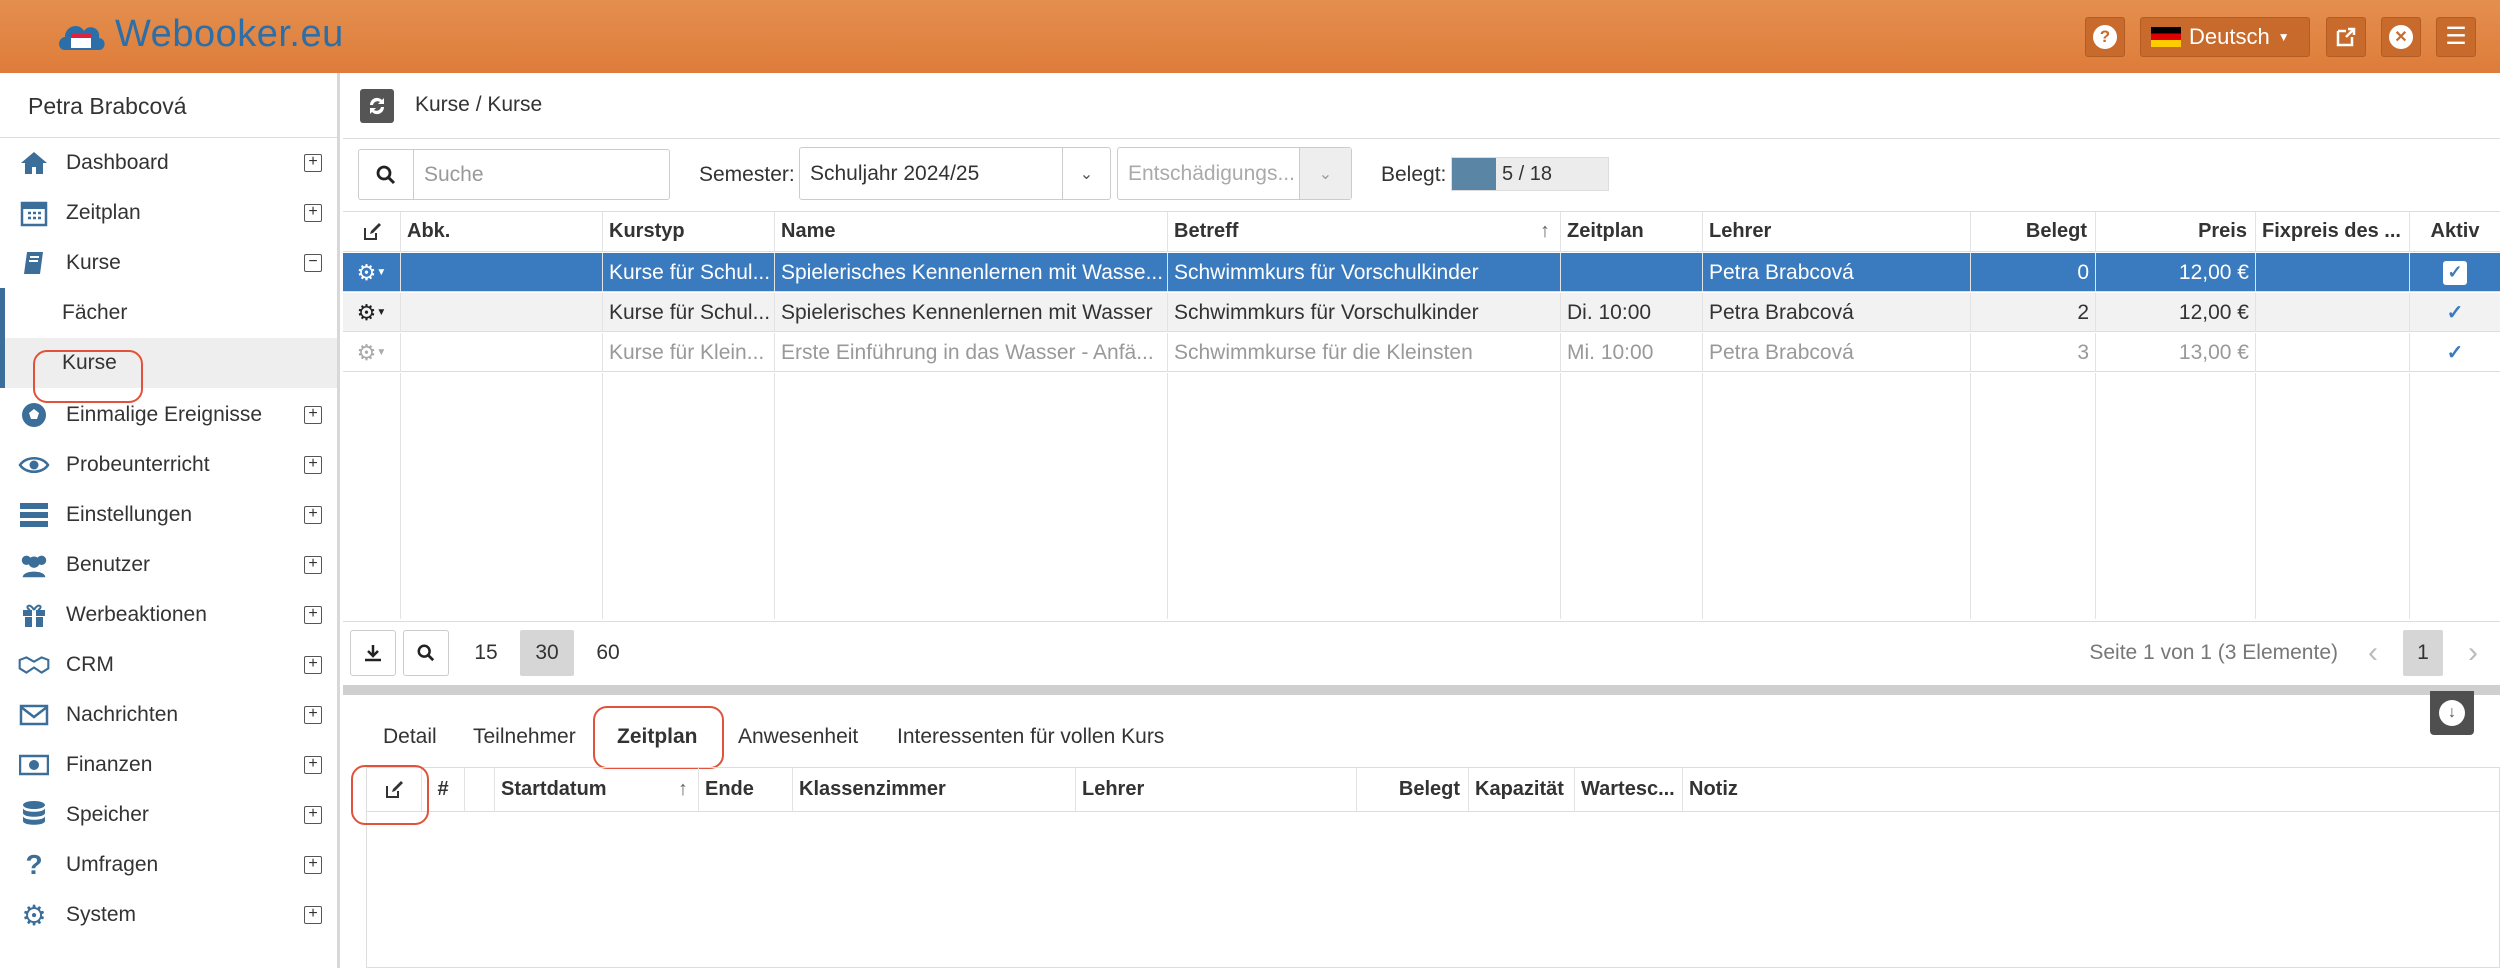 Image resolution: width=2500 pixels, height=968 pixels. I want to click on sidebar-item-umfragen: ? Umfragen +, so click(168, 865).